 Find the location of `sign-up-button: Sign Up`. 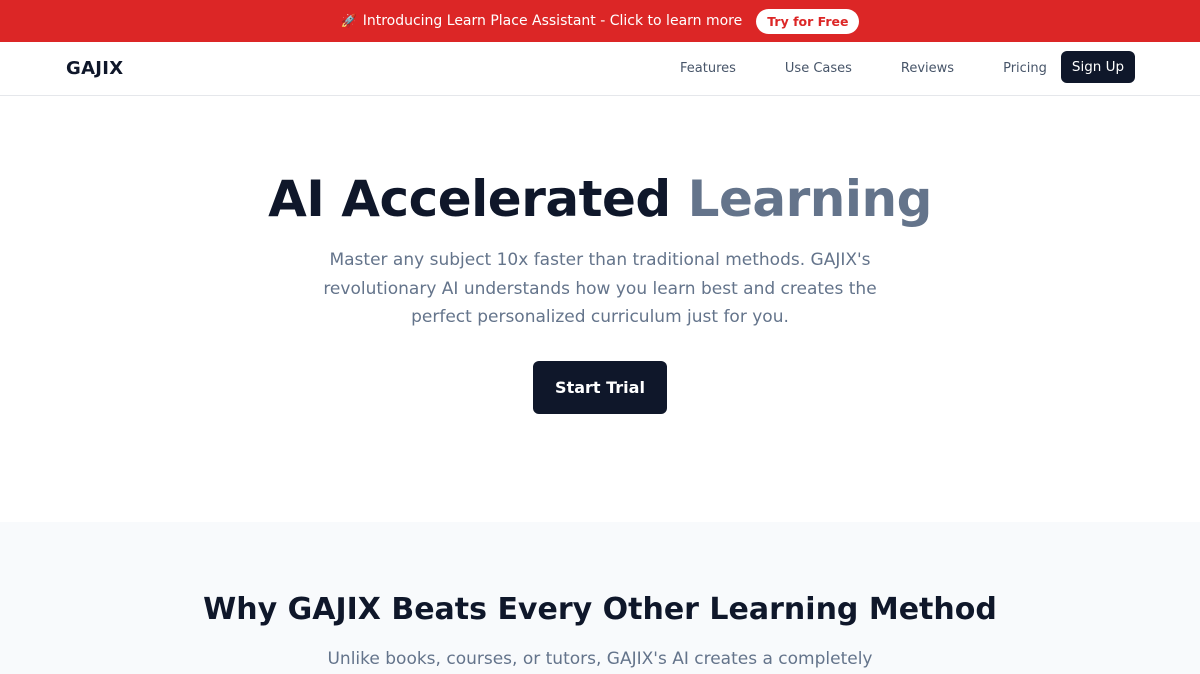

sign-up-button: Sign Up is located at coordinates (1098, 67).